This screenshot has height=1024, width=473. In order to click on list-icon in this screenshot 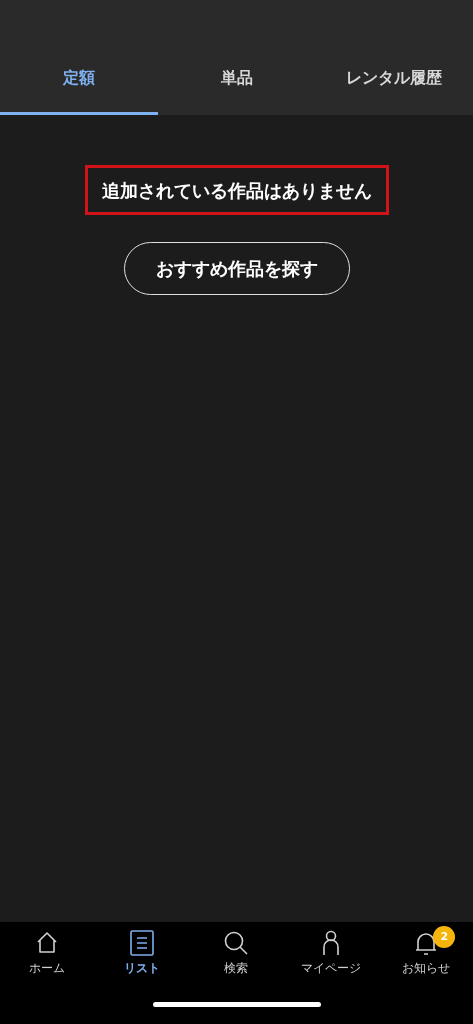, I will do `click(141, 943)`.